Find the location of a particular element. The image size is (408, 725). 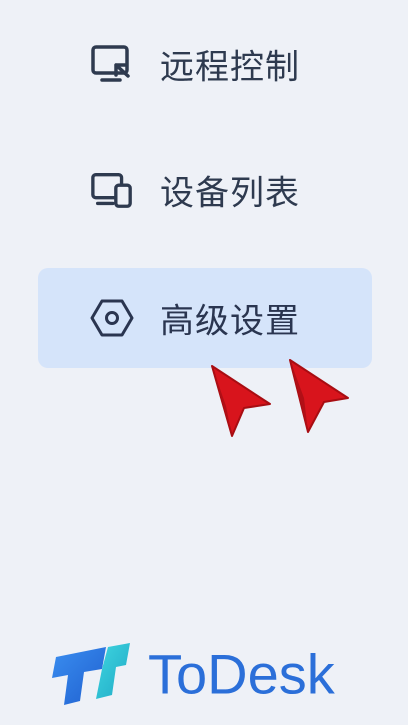

sidebar-item-label: 远程控制 is located at coordinates (230, 67).